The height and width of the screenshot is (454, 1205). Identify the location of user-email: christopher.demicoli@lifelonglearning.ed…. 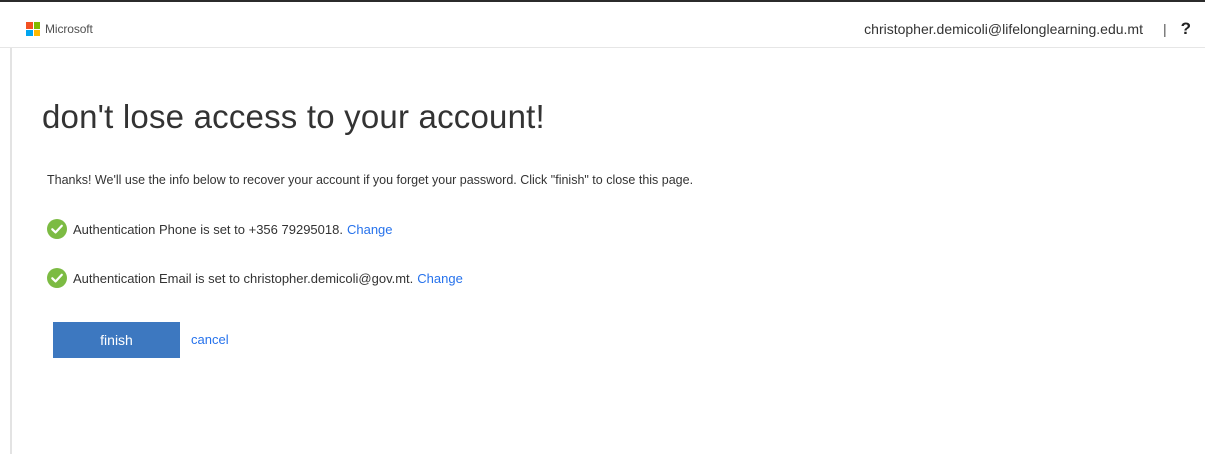
(1003, 29).